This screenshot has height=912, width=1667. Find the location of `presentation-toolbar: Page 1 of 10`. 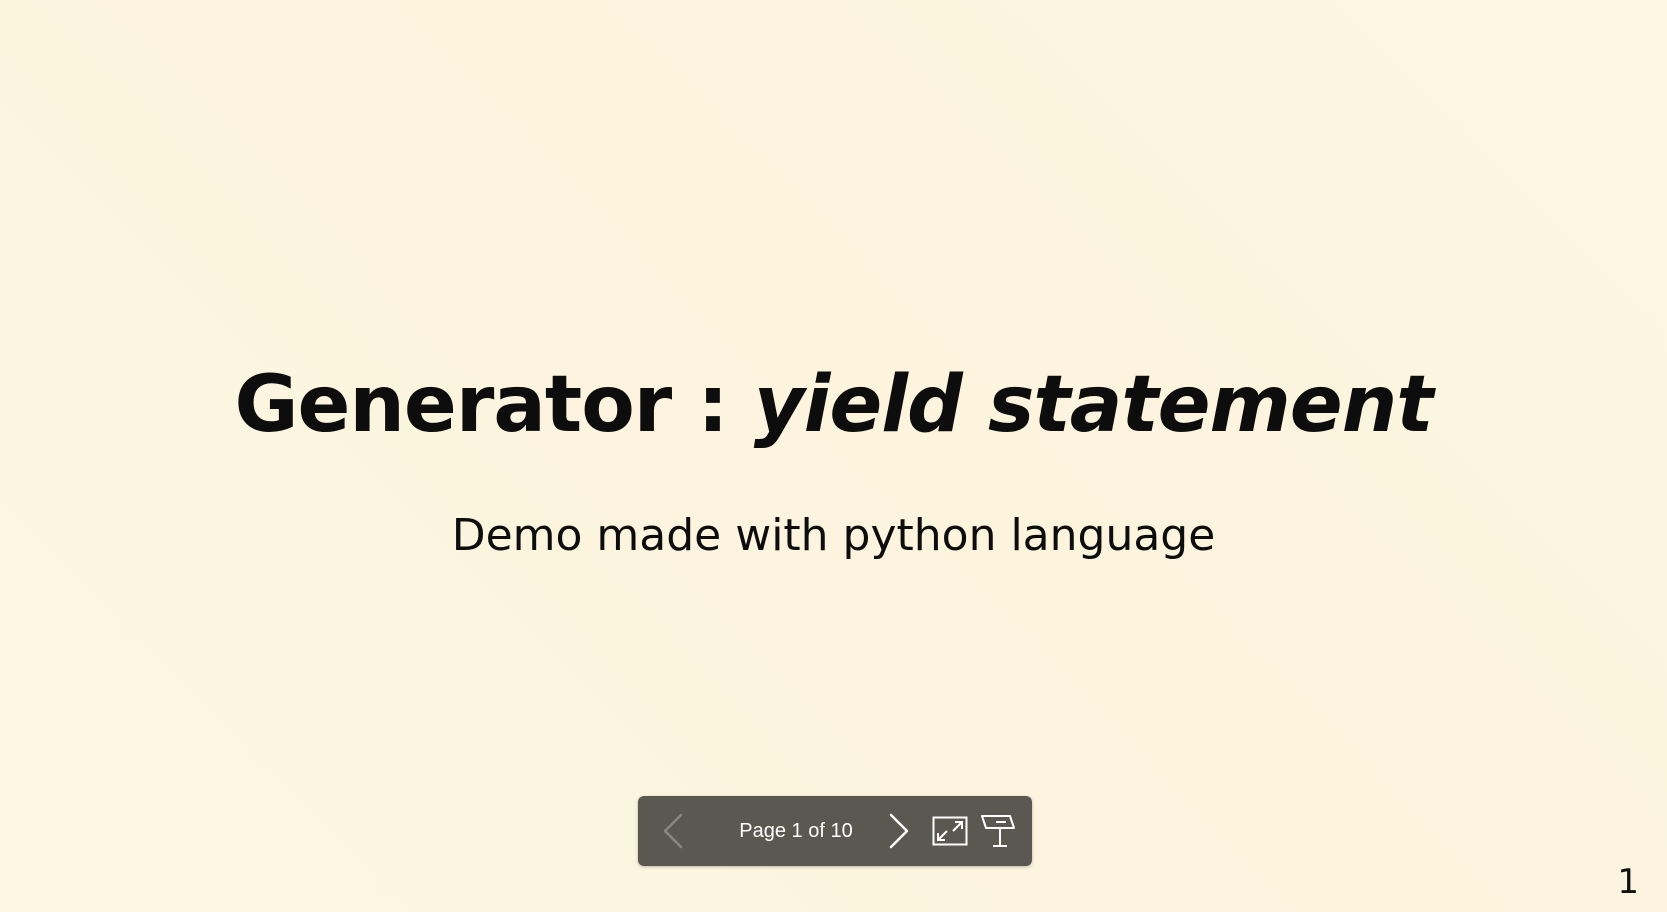

presentation-toolbar: Page 1 of 10 is located at coordinates (835, 831).